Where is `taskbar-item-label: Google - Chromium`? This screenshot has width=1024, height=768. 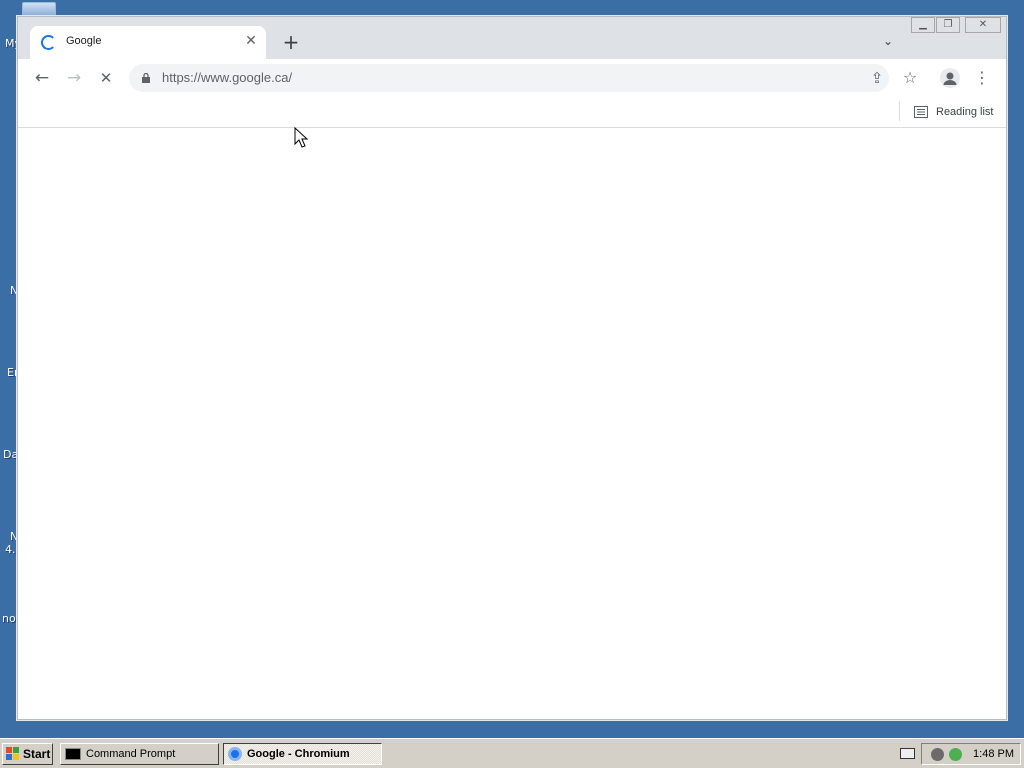
taskbar-item-label: Google - Chromium is located at coordinates (298, 754).